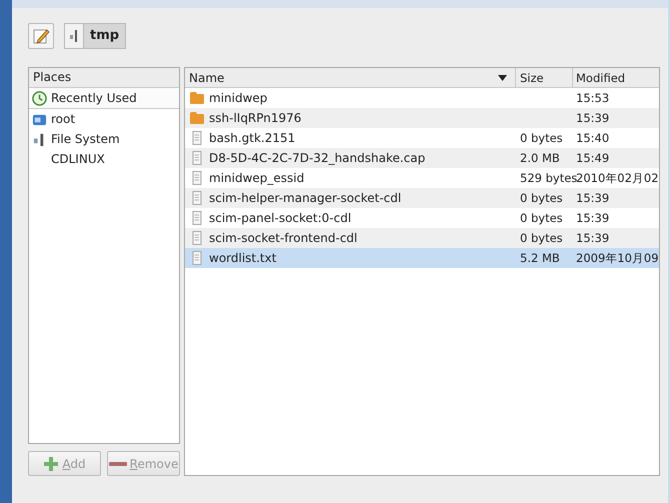 This screenshot has height=503, width=670. What do you see at coordinates (422, 98) in the screenshot?
I see `file-row: minidwep 15:53` at bounding box center [422, 98].